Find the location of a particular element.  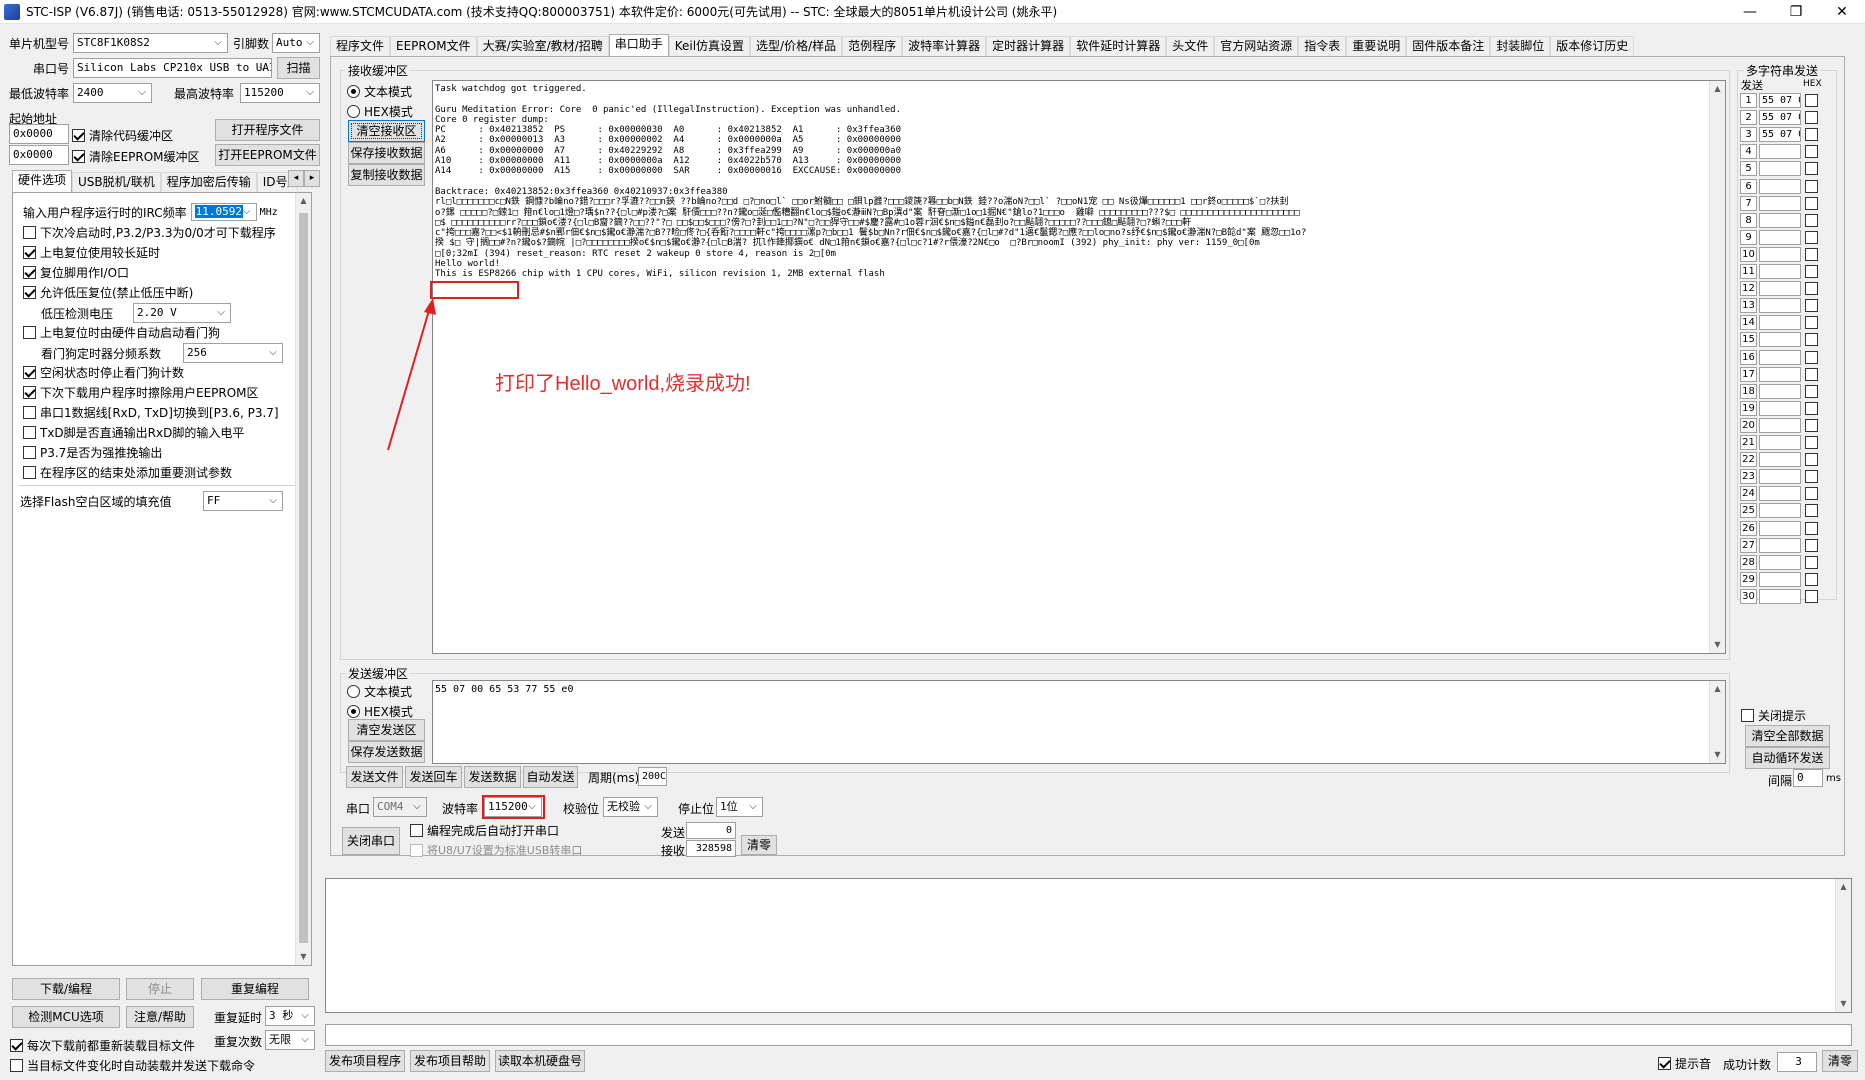

min-baud-select: 2400 ⌵ is located at coordinates (112, 93).